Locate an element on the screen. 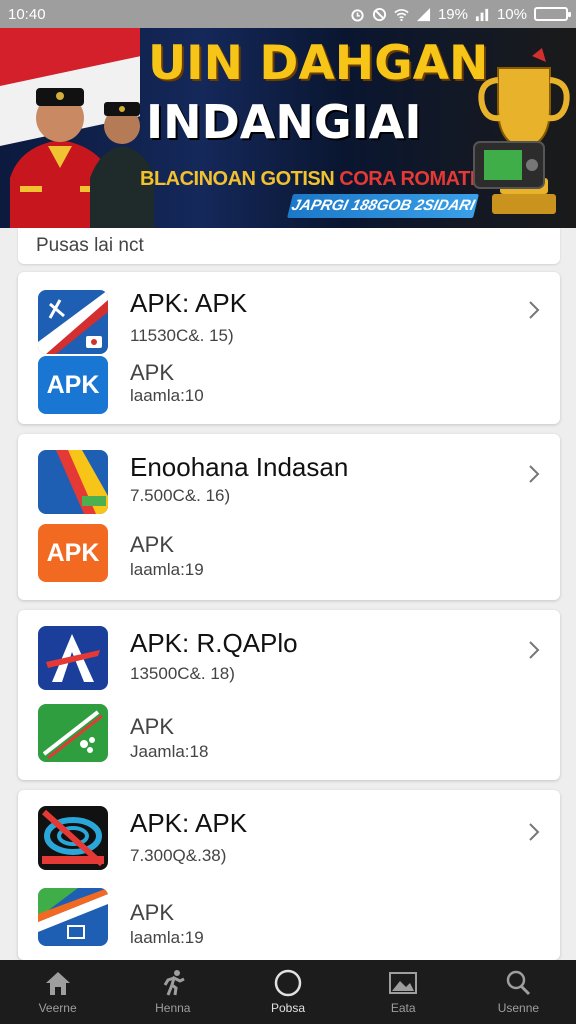 Image resolution: width=576 pixels, height=1024 pixels. nav-item-home: Veerne is located at coordinates (57, 992).